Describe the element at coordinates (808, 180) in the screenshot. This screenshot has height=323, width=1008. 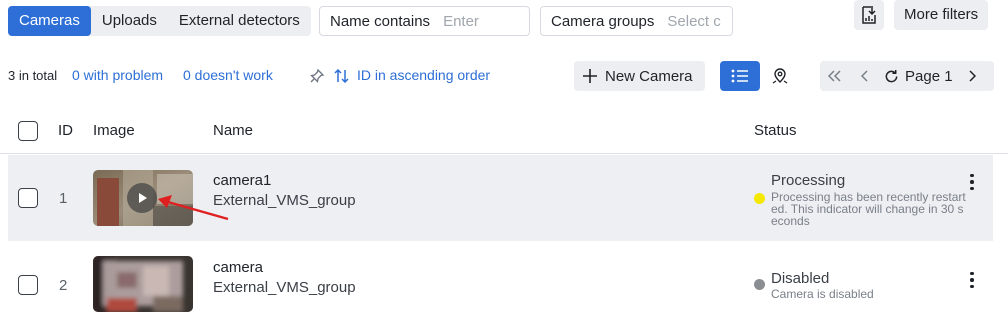
I see `status-title: Processing` at that location.